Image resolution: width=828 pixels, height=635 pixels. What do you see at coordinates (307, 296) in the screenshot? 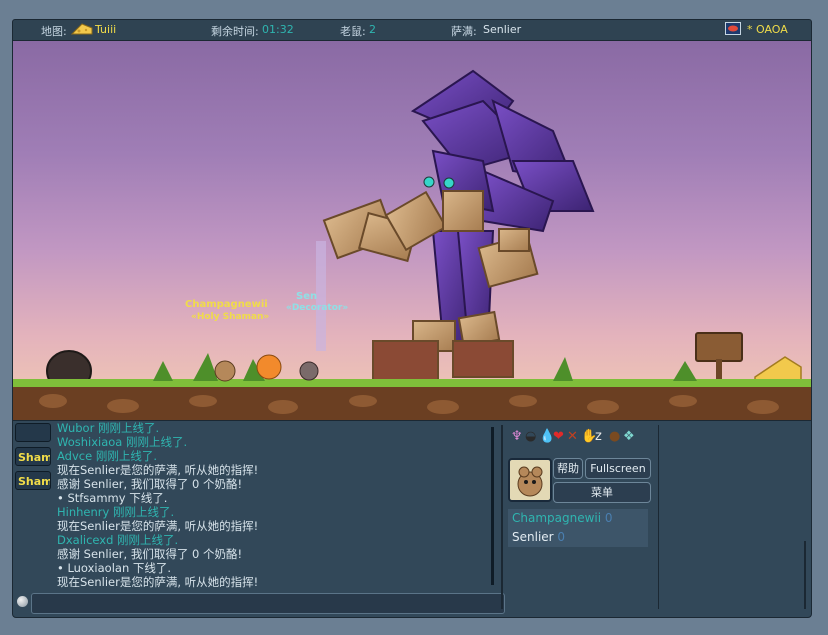
I see `player2-nametag: Sen` at bounding box center [307, 296].